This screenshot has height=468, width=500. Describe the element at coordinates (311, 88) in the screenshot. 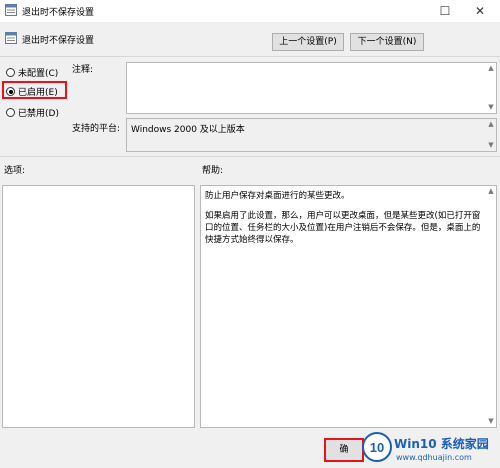

I see `comment-input: ▲ ▼` at that location.